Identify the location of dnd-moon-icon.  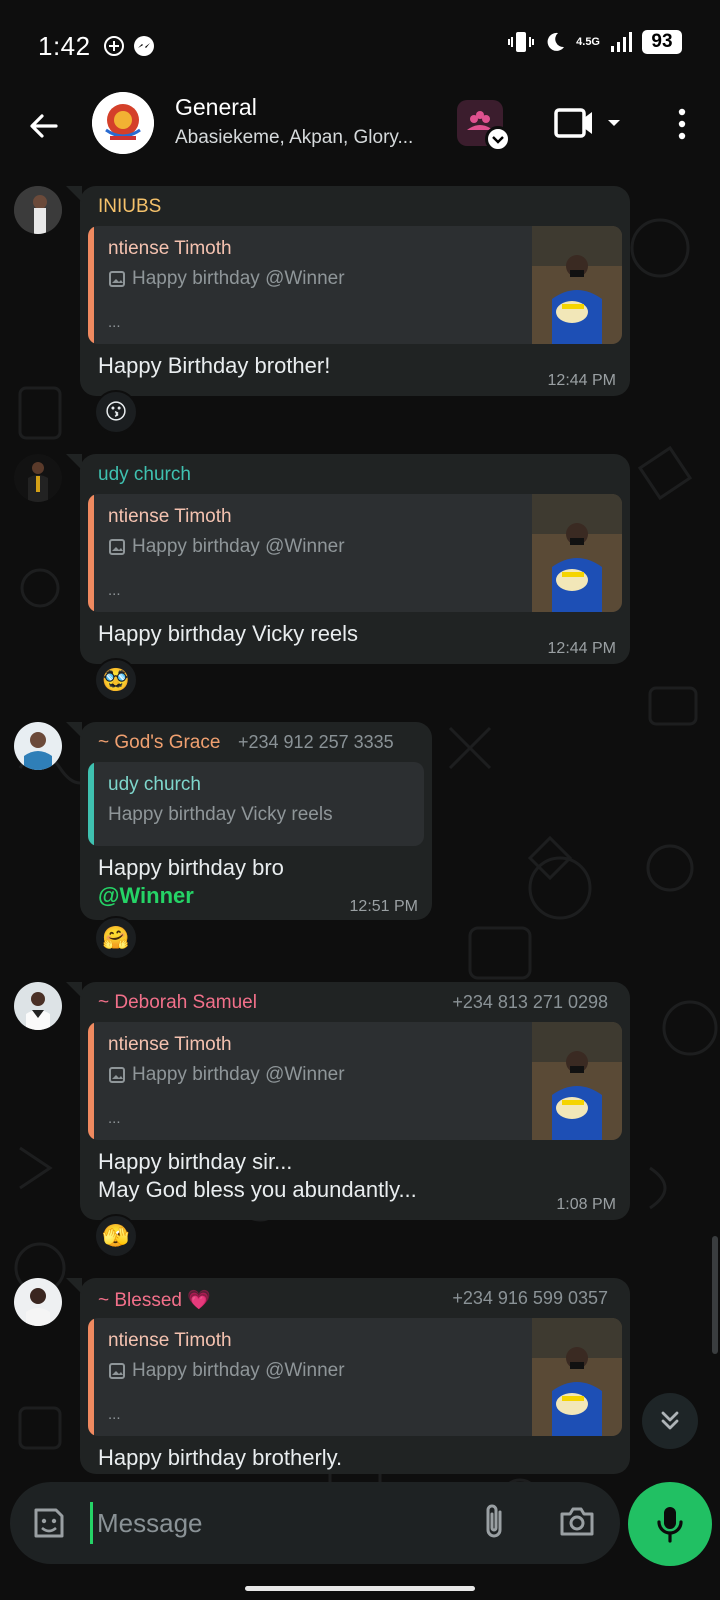
(556, 41).